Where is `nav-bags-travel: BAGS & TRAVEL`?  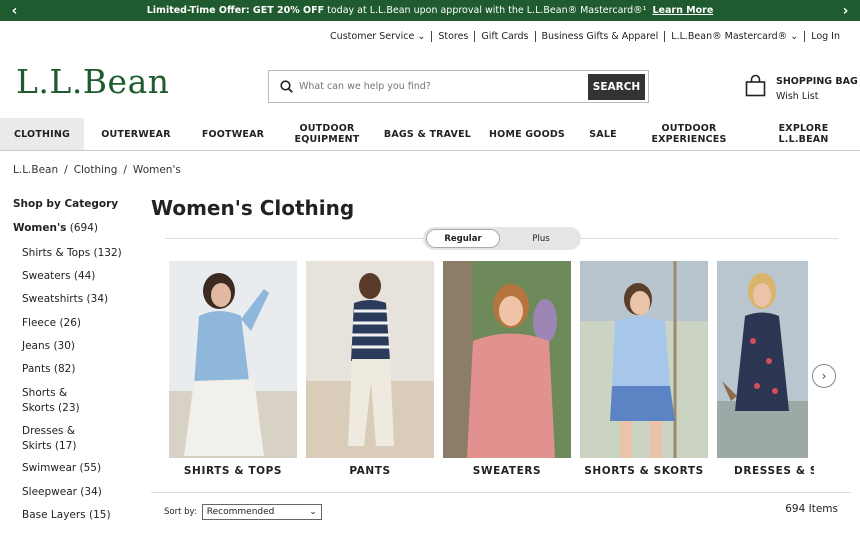 nav-bags-travel: BAGS & TRAVEL is located at coordinates (427, 134).